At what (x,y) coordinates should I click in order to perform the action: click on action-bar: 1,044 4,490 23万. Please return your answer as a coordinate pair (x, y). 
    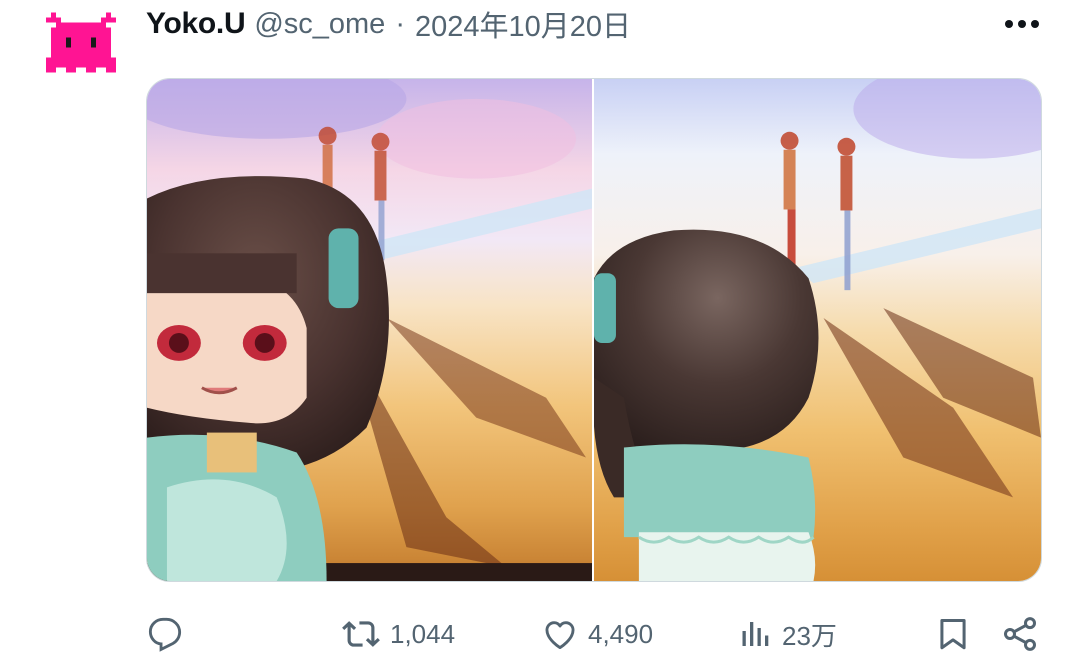
    Looking at the image, I should click on (540, 634).